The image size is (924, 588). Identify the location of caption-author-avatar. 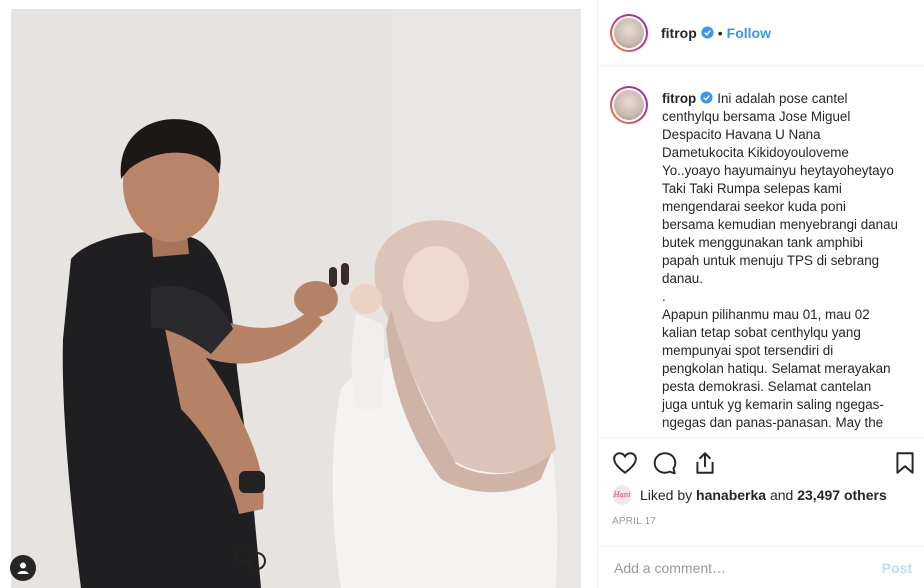
(629, 105).